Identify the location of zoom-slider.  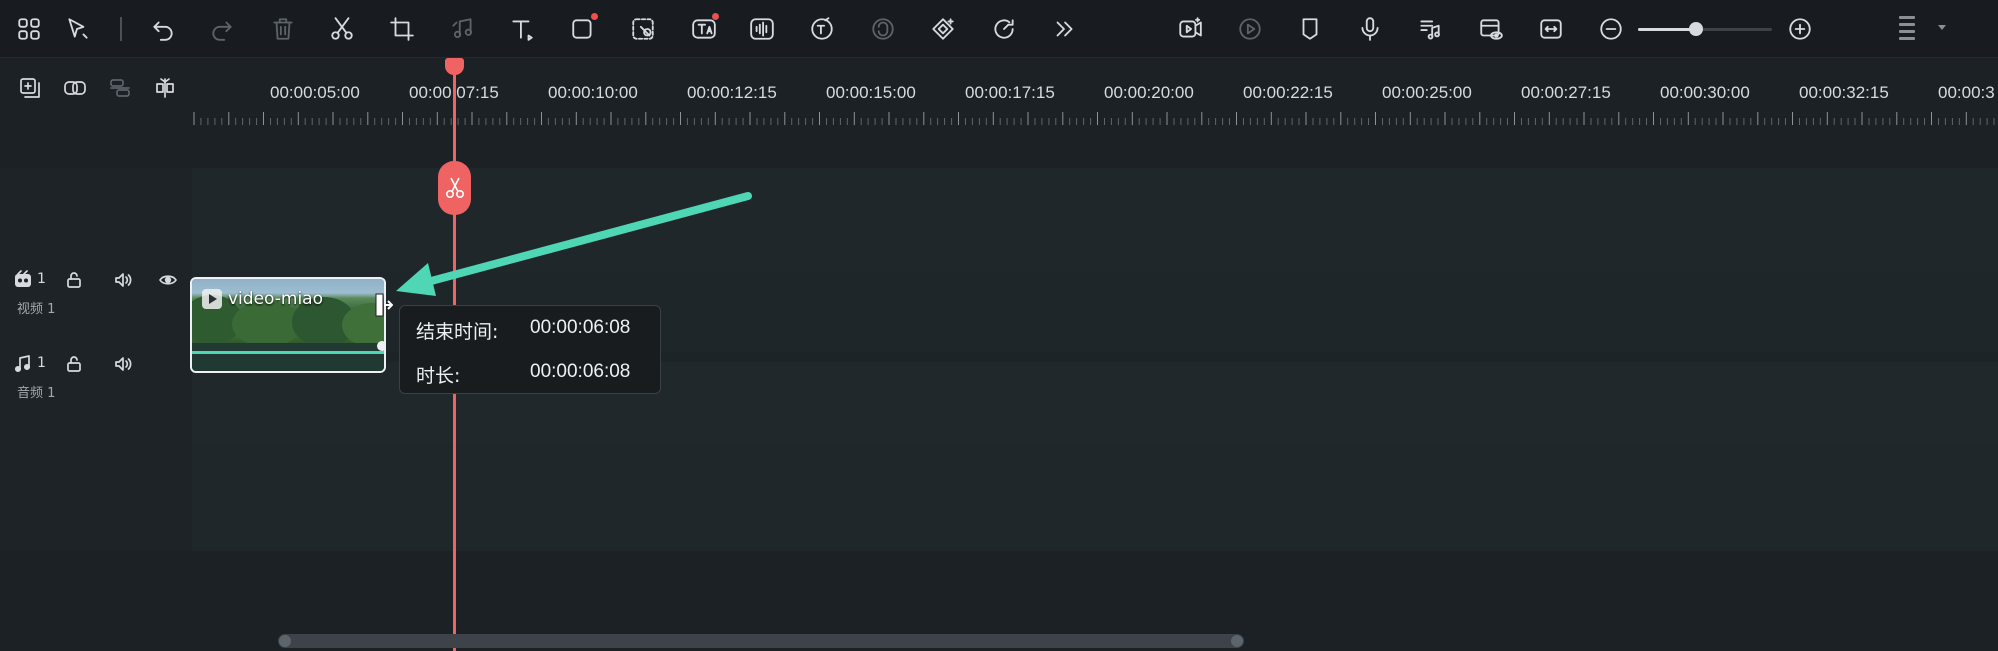
(1705, 29).